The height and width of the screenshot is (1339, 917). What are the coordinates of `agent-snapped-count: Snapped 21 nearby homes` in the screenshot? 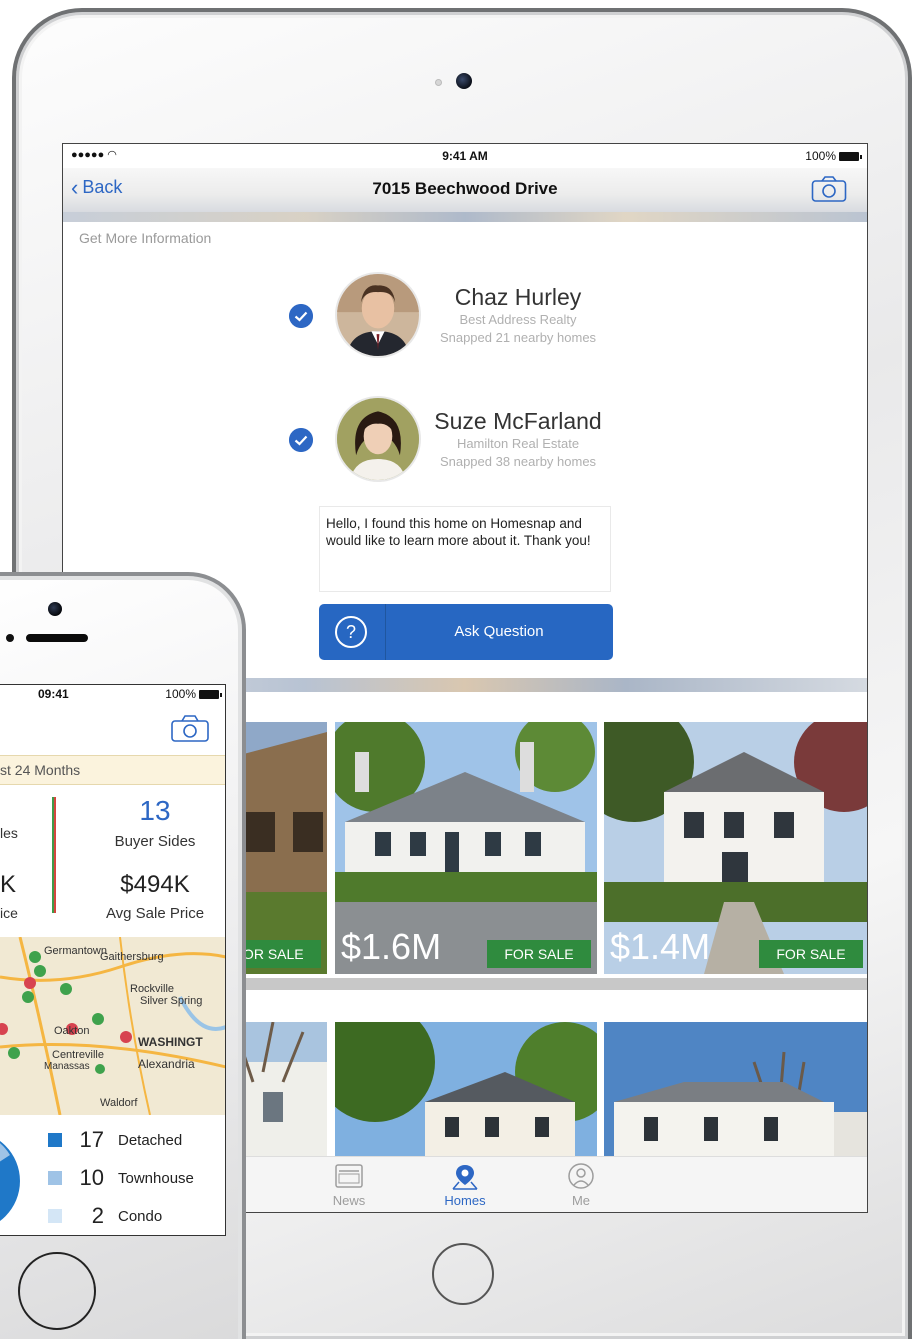 It's located at (518, 337).